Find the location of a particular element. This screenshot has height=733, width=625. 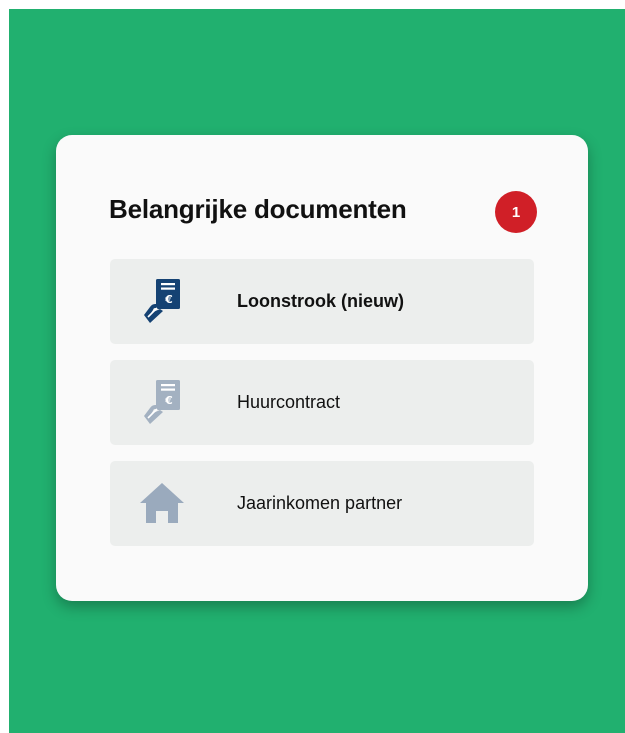

notification-badge: 1 is located at coordinates (516, 212).